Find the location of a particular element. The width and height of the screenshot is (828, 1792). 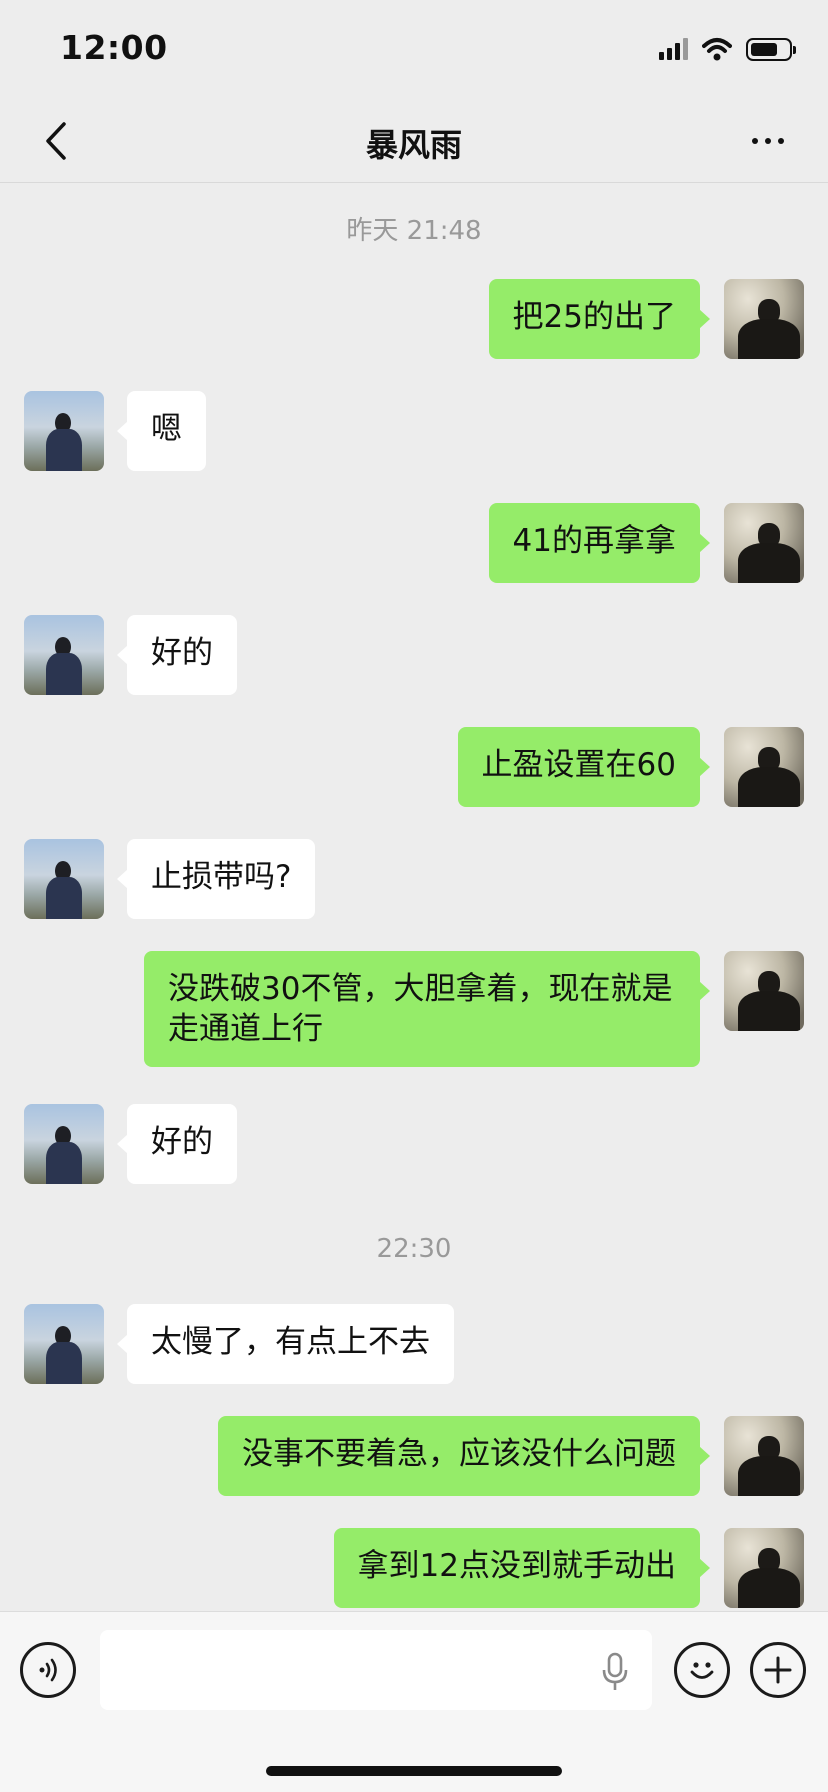

input-bar is located at coordinates (414, 1701).